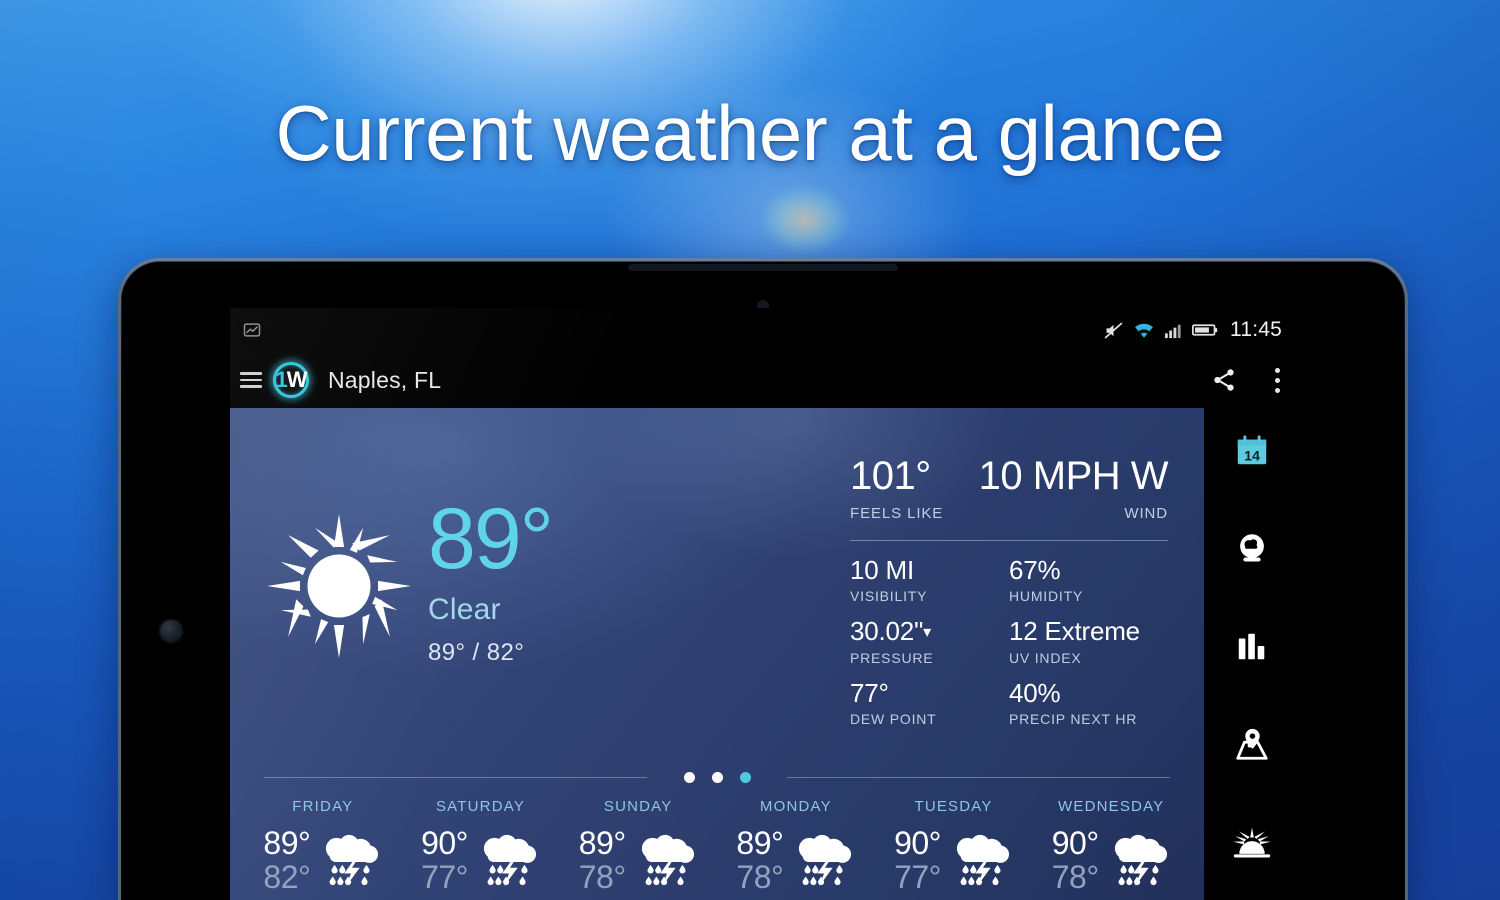 Image resolution: width=1500 pixels, height=900 pixels. I want to click on right-nav-rail: 14, so click(1252, 654).